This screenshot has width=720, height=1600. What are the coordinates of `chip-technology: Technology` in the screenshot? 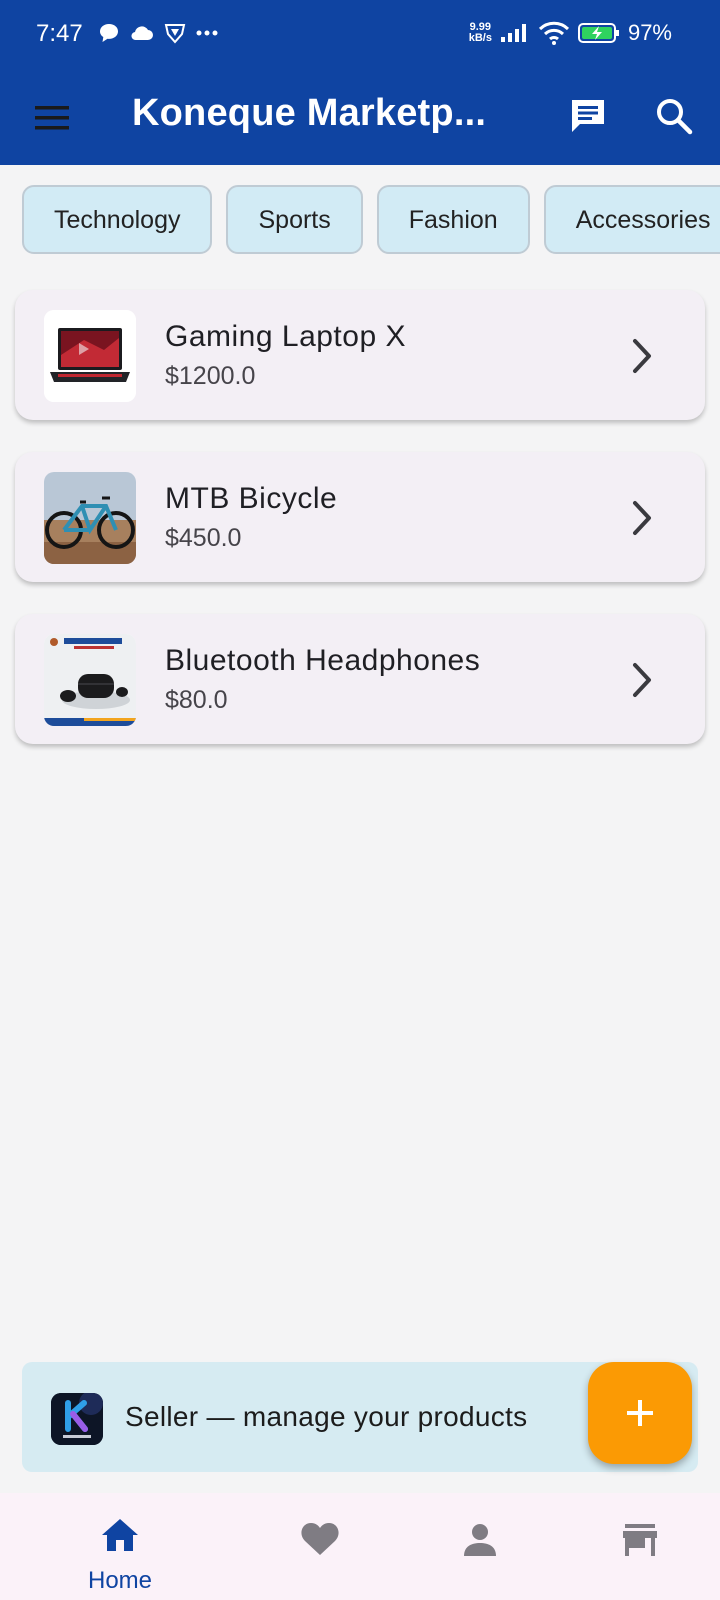 It's located at (117, 219).